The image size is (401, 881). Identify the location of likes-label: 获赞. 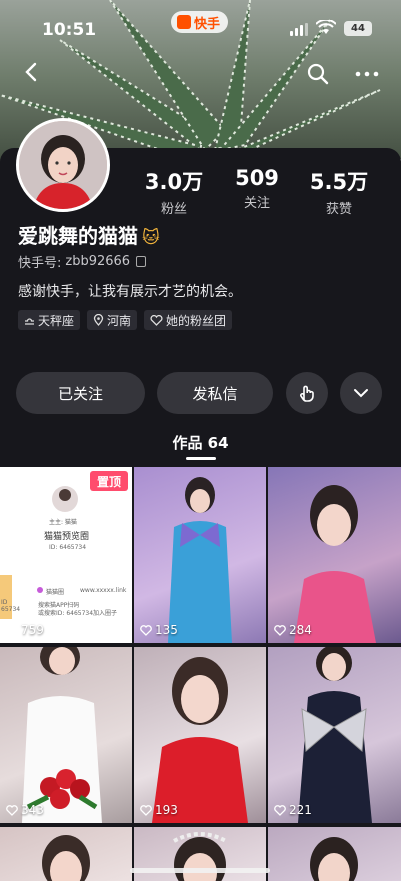
(338, 209).